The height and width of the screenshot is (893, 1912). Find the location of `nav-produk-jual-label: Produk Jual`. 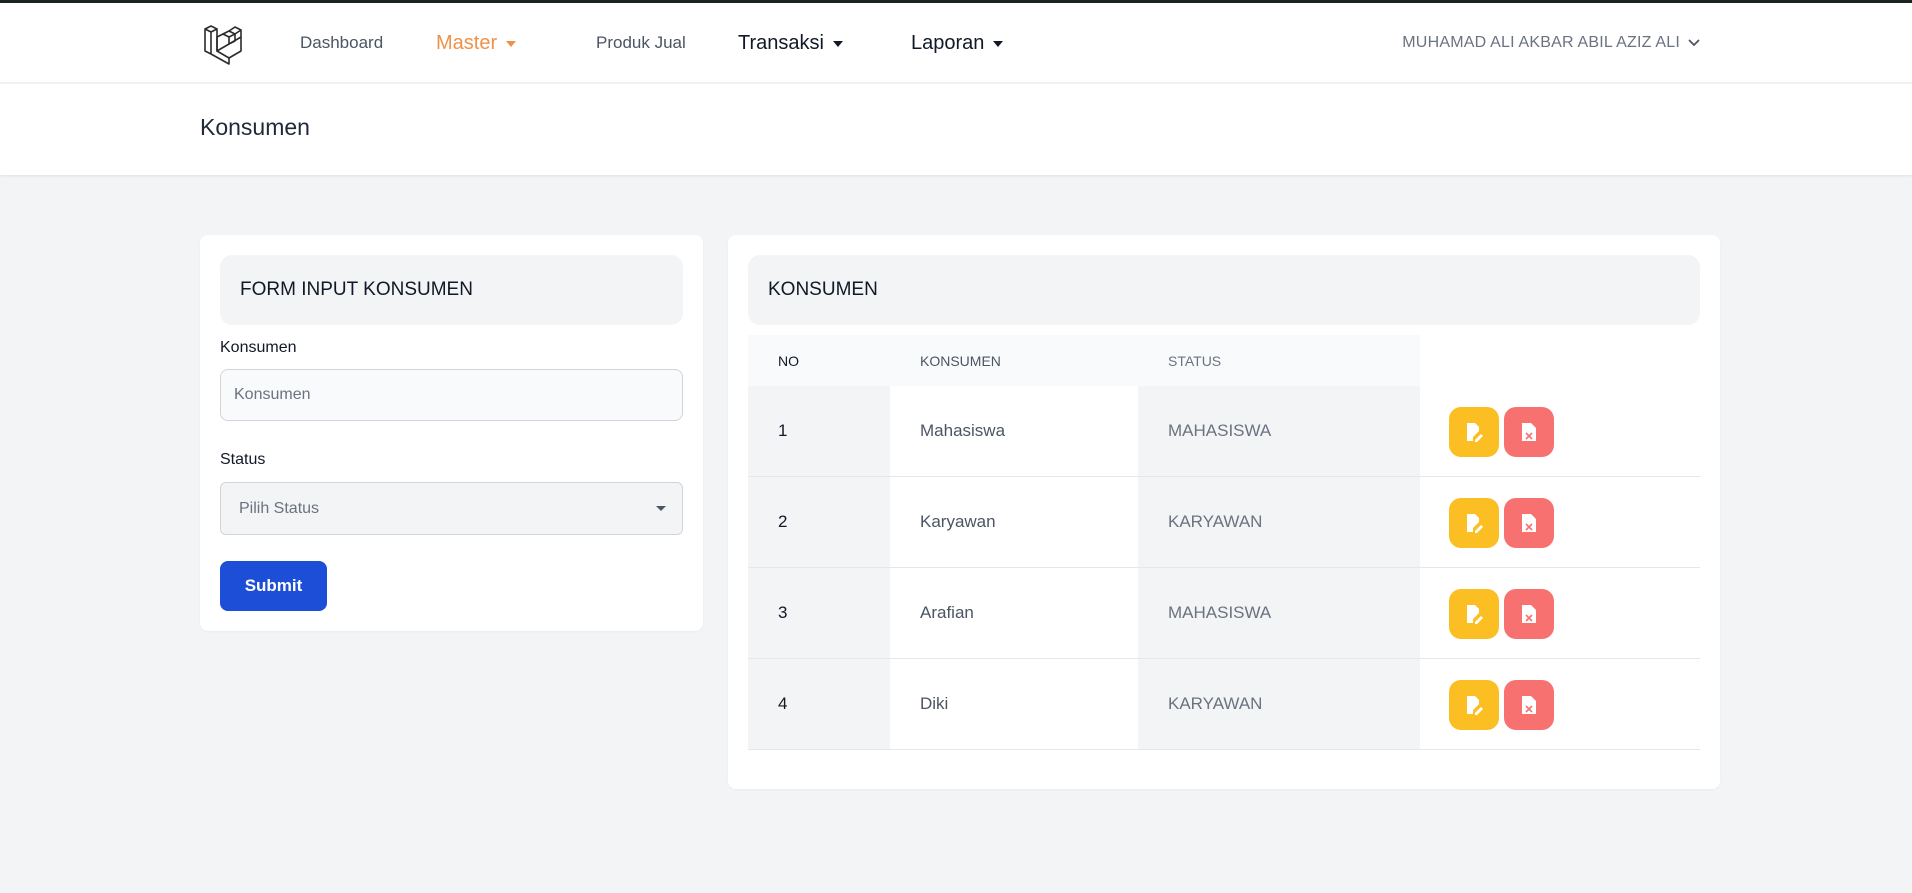

nav-produk-jual-label: Produk Jual is located at coordinates (641, 42).